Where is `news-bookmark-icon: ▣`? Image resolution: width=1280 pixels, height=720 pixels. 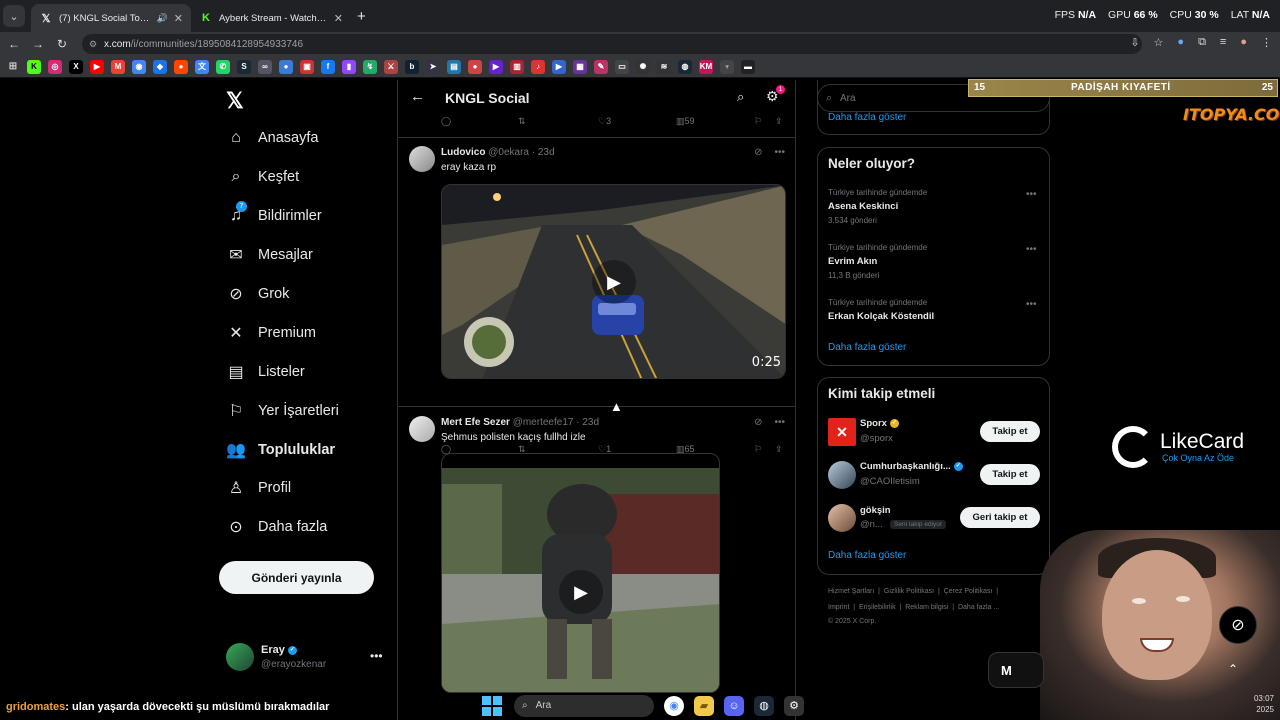
news-bookmark-icon: ▣ is located at coordinates (307, 66).